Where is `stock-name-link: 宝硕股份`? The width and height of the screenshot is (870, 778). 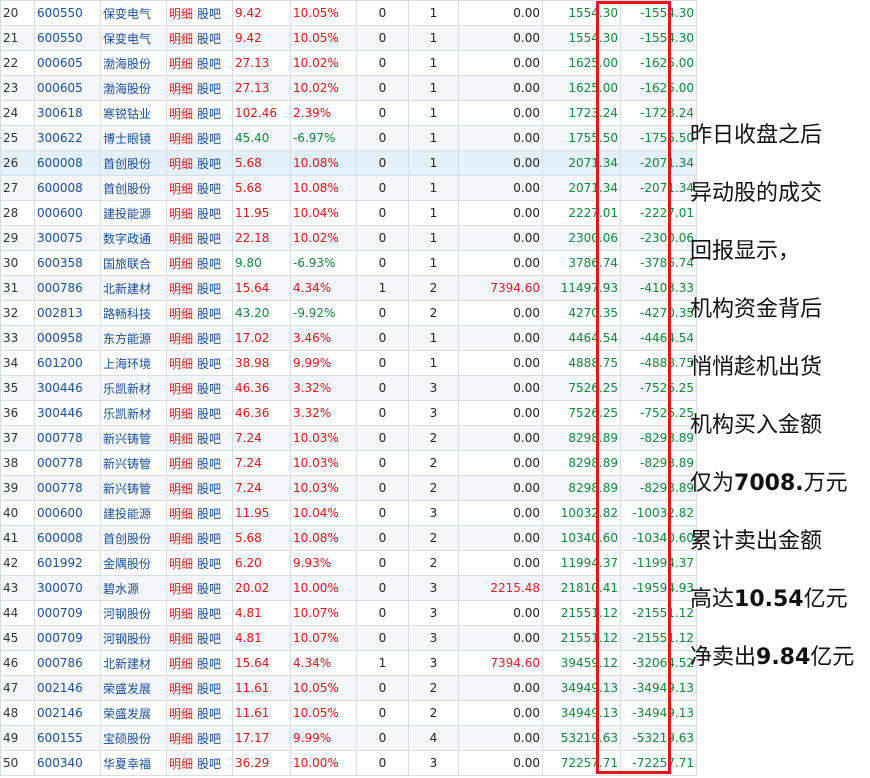
stock-name-link: 宝硕股份 is located at coordinates (133, 738).